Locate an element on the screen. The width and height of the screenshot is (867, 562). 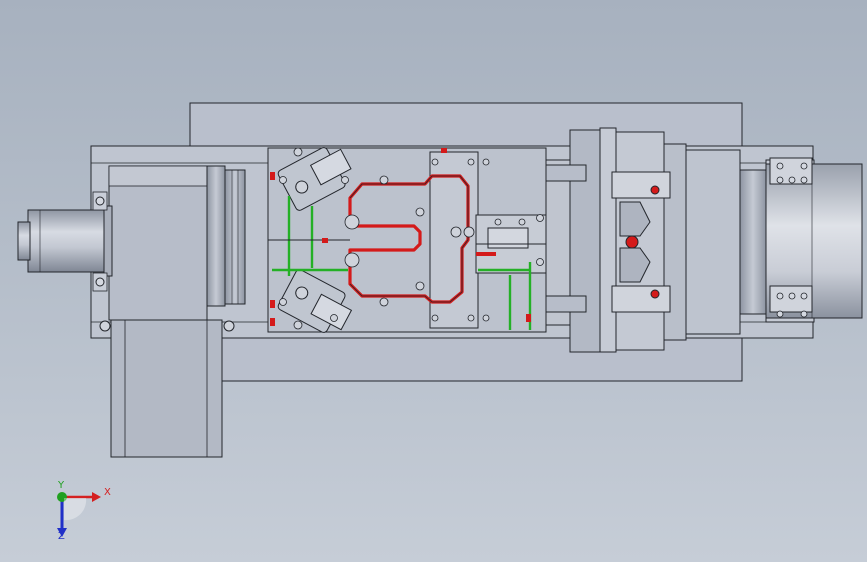
axis-x-label: X is located at coordinates (107, 492).